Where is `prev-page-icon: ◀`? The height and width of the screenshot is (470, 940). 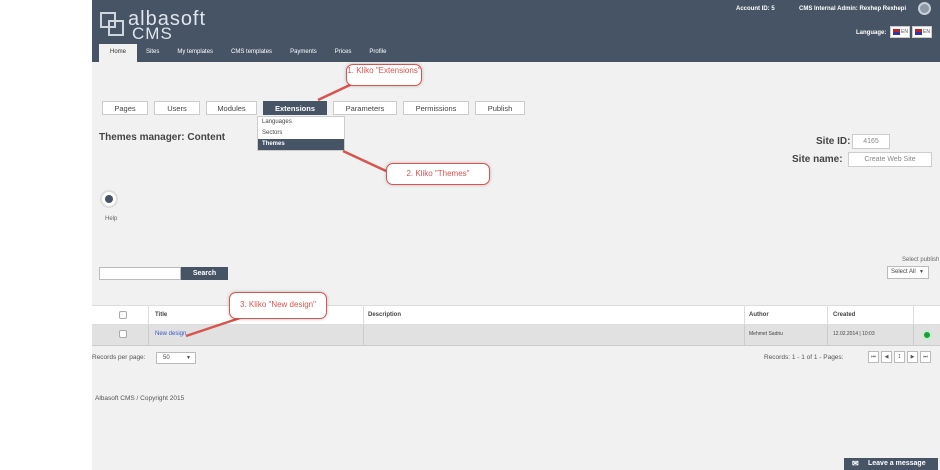
prev-page-icon: ◀ is located at coordinates (886, 357).